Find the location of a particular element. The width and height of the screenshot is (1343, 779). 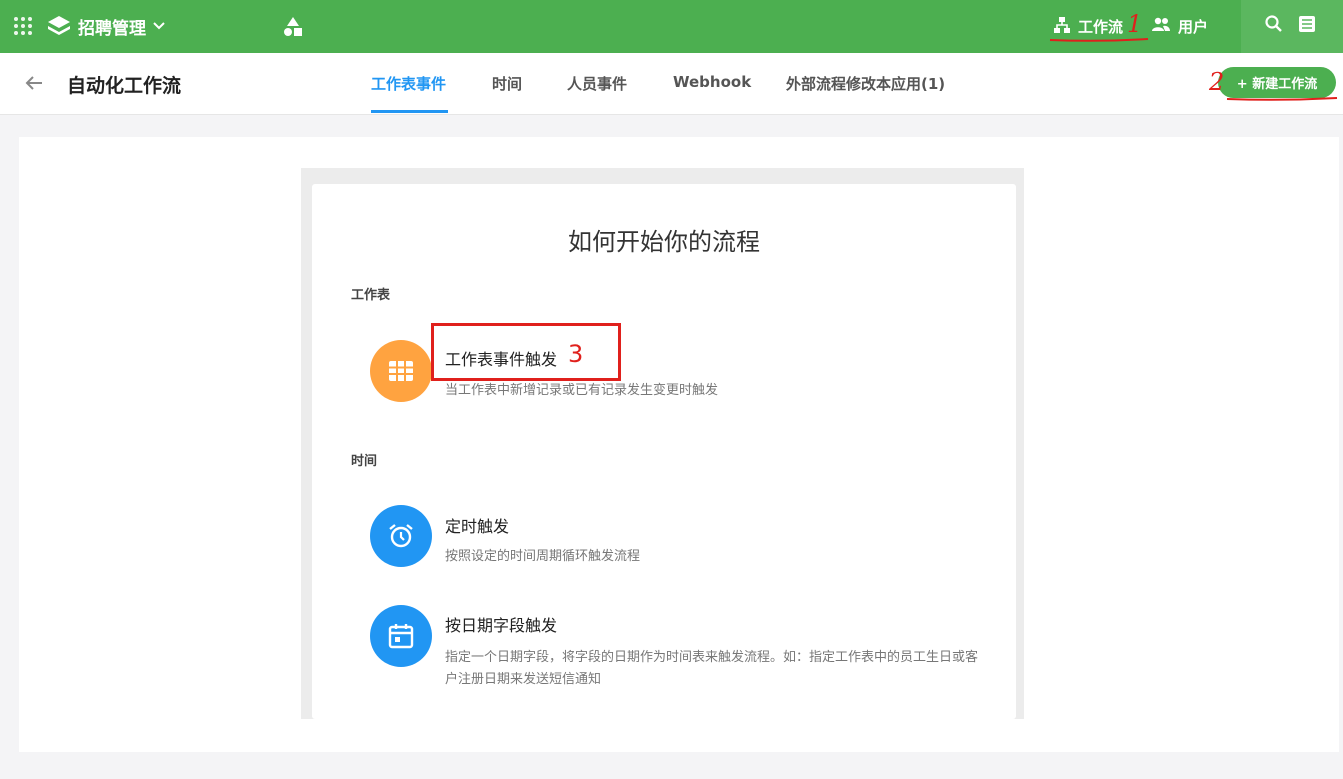

annotation-number: 2 is located at coordinates (1217, 82).